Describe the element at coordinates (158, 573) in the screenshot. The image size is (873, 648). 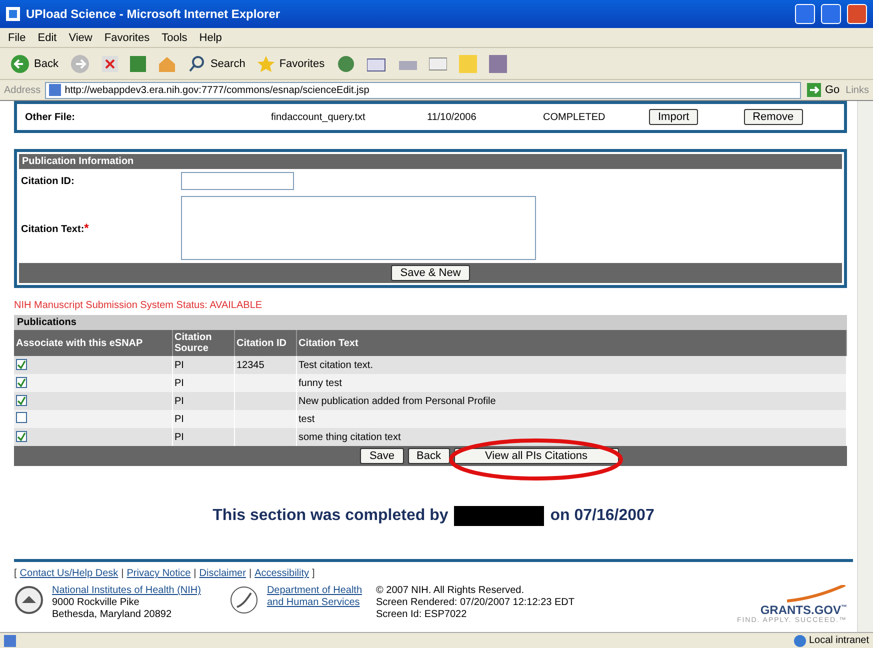
I see `footer-link: Privacy Notice` at that location.